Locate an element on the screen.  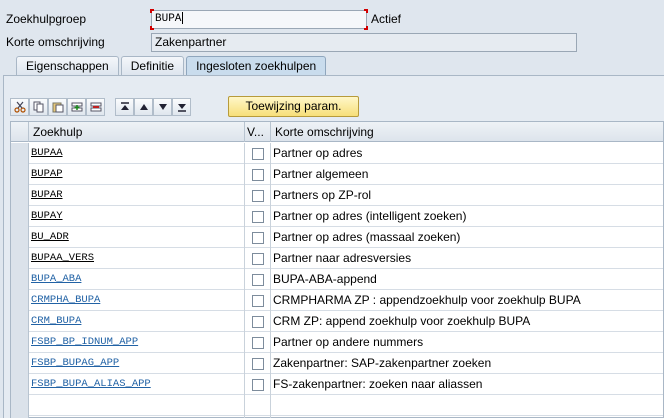
search-help-name-cell is located at coordinates (137, 405).